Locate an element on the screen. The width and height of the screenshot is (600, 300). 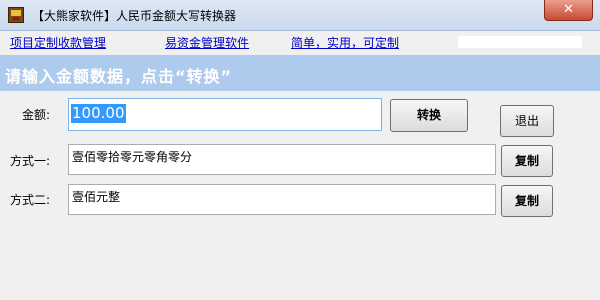
convert-button: 转换 is located at coordinates (429, 115).